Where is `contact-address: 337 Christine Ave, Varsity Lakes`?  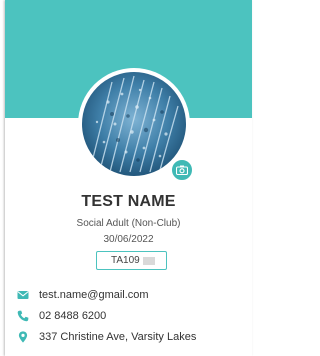 contact-address: 337 Christine Ave, Varsity Lakes is located at coordinates (118, 337).